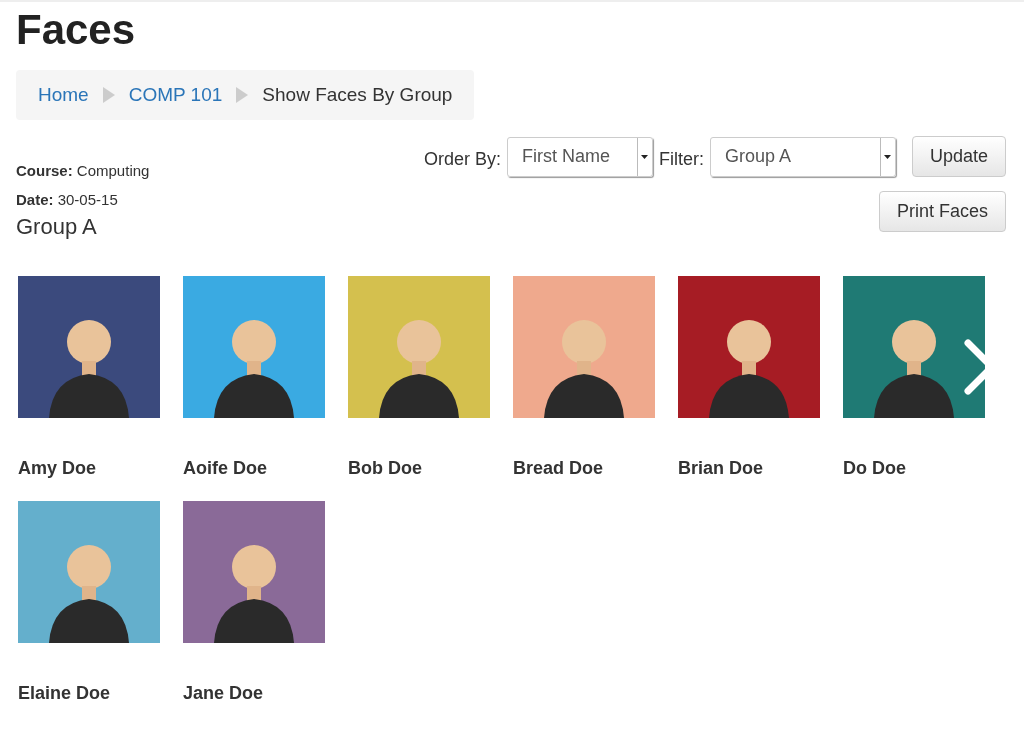  What do you see at coordinates (958, 156) in the screenshot?
I see `update-button: Update` at bounding box center [958, 156].